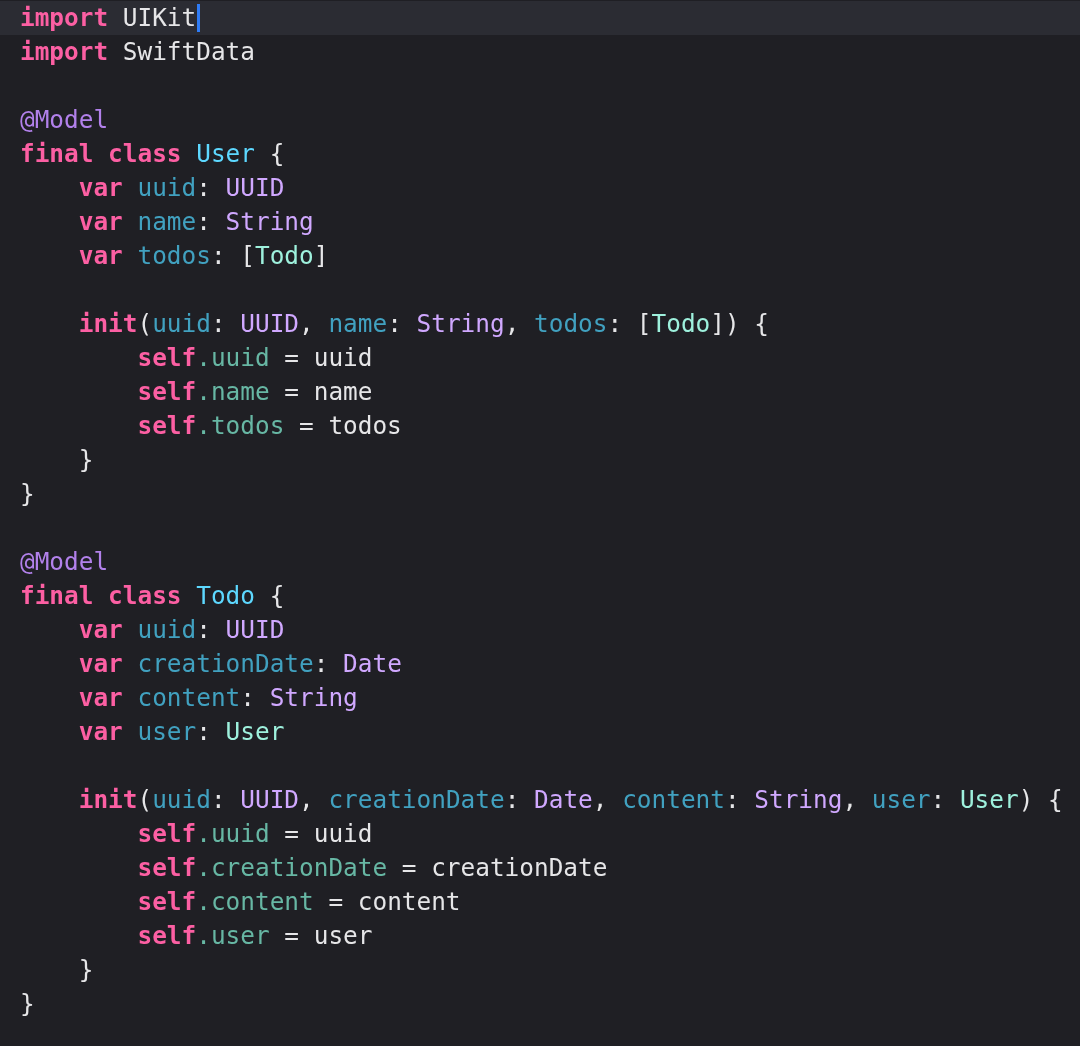 This screenshot has width=1080, height=1046. I want to click on code-line: final class User {, so click(152, 154).